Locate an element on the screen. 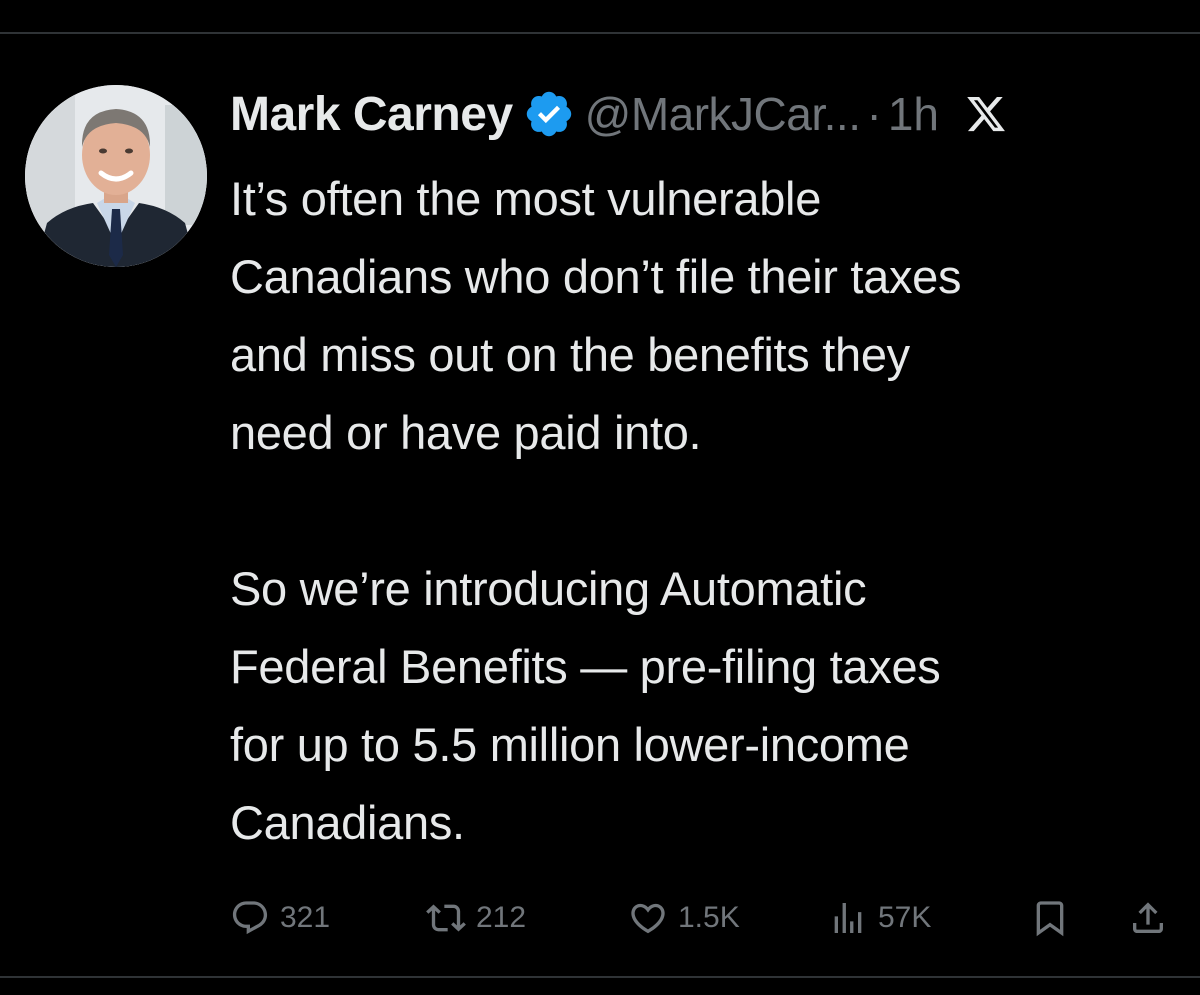  avatar is located at coordinates (116, 176).